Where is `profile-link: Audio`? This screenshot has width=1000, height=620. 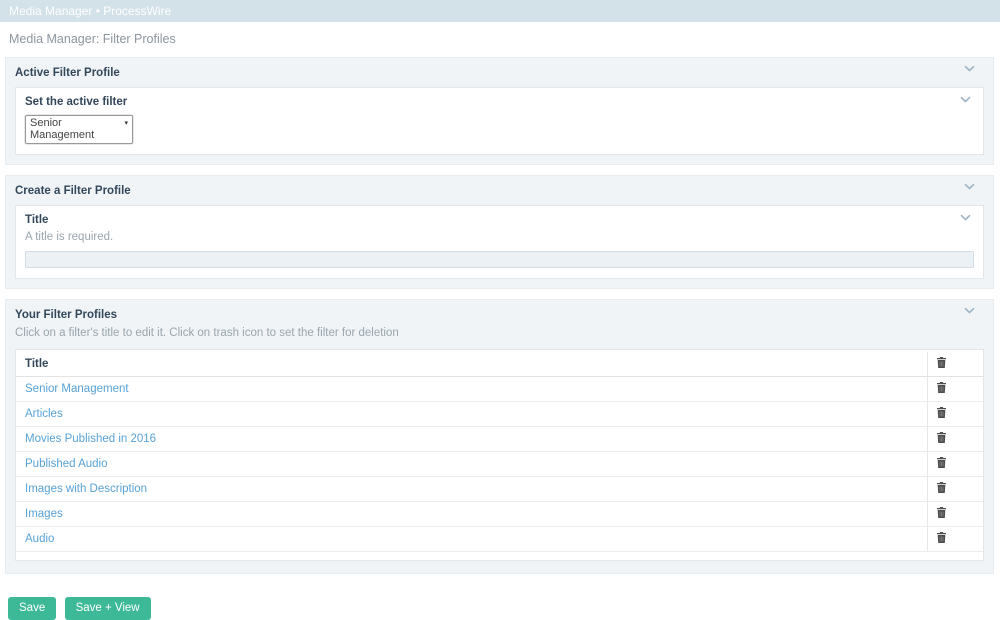 profile-link: Audio is located at coordinates (39, 539).